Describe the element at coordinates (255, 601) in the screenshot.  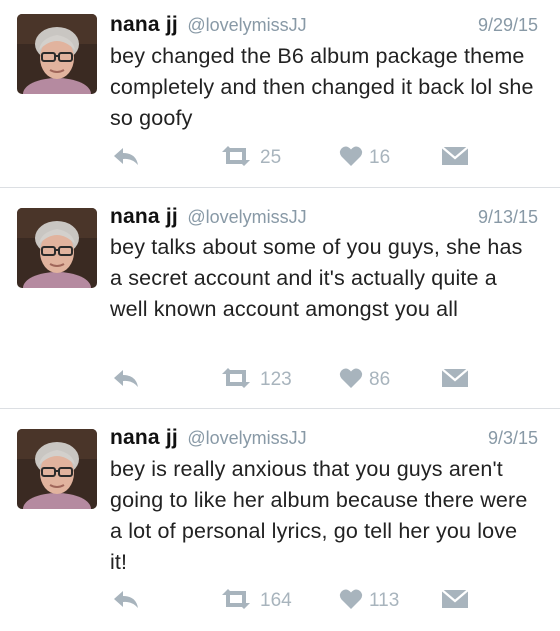
I see `retweet-button: 164` at that location.